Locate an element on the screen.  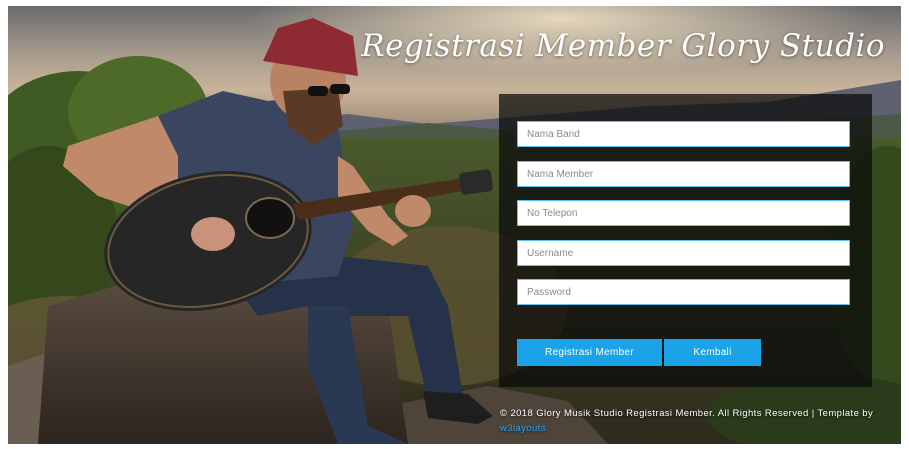
band-name-input is located at coordinates (683, 134).